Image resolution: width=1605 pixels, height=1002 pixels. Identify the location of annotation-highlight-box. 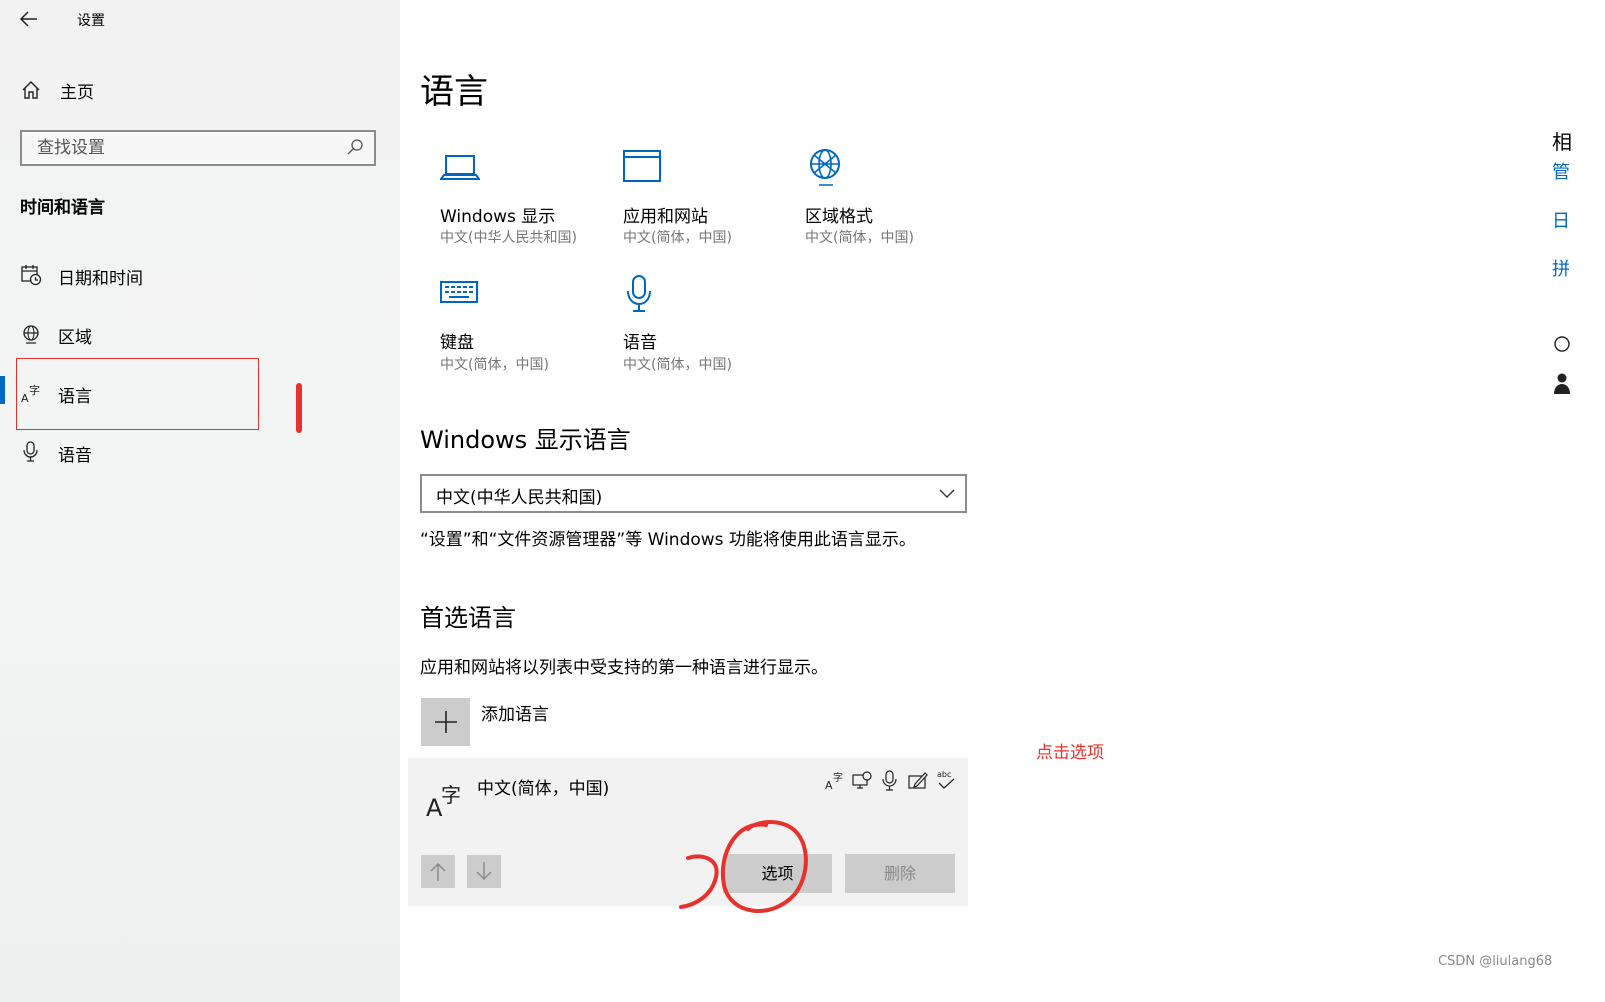
(137, 394).